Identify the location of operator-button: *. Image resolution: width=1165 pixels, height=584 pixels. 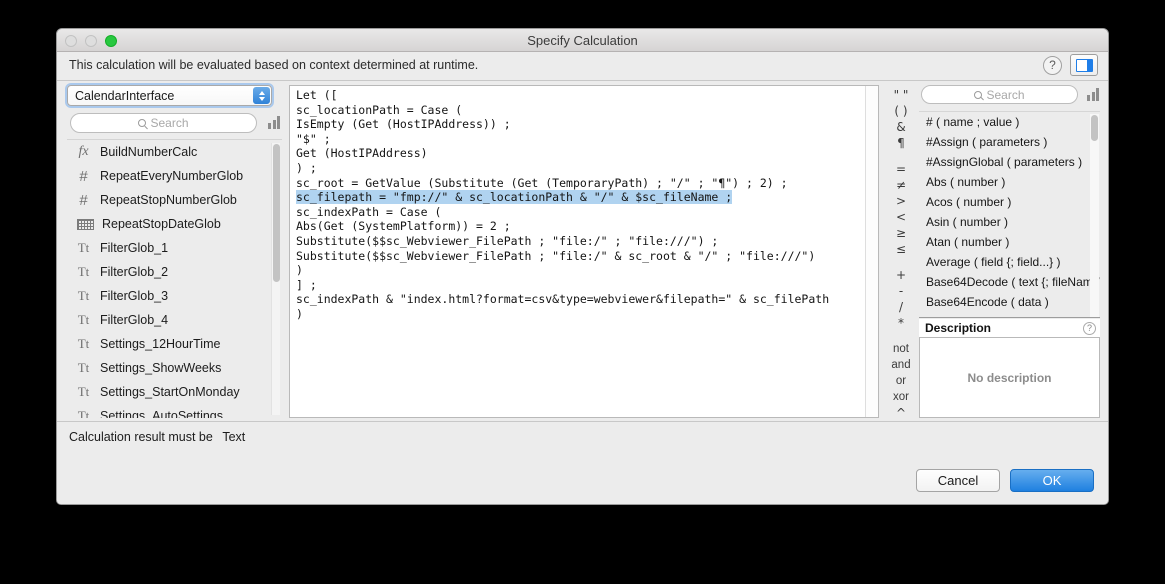
(901, 323).